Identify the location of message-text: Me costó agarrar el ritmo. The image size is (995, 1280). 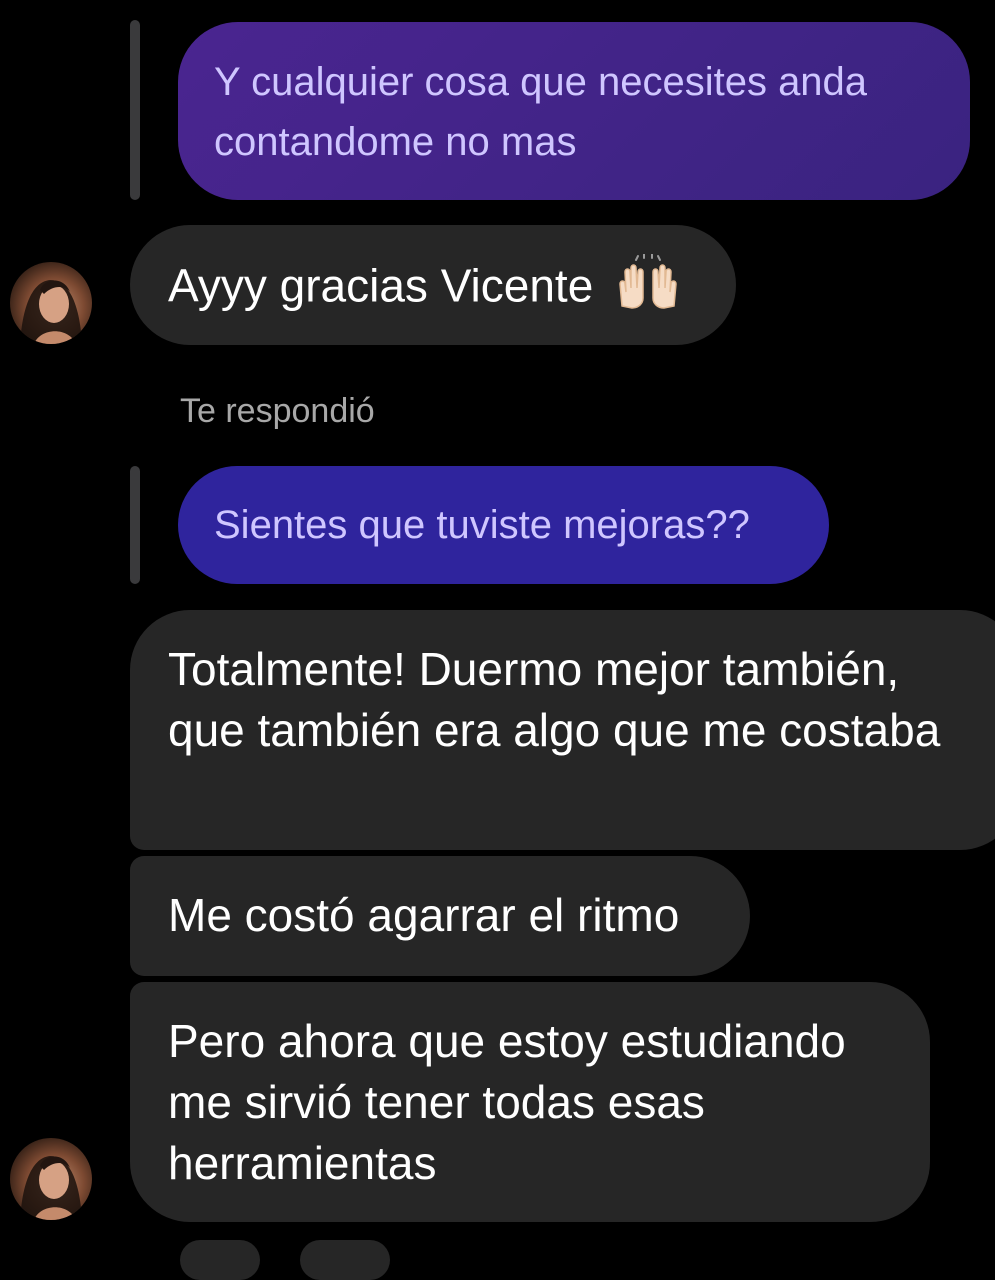
(424, 915).